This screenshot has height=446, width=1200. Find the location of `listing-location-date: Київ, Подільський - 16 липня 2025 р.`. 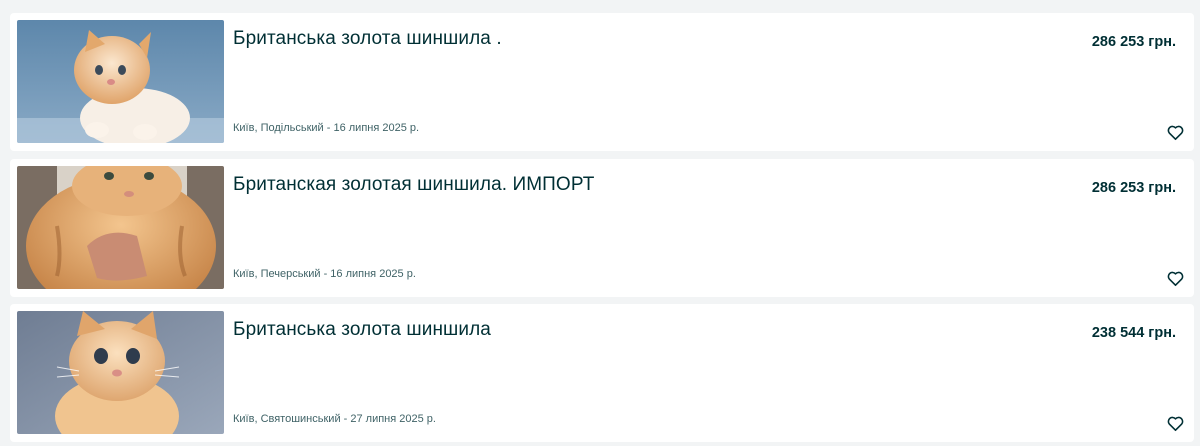

listing-location-date: Київ, Подільський - 16 липня 2025 р. is located at coordinates (326, 128).